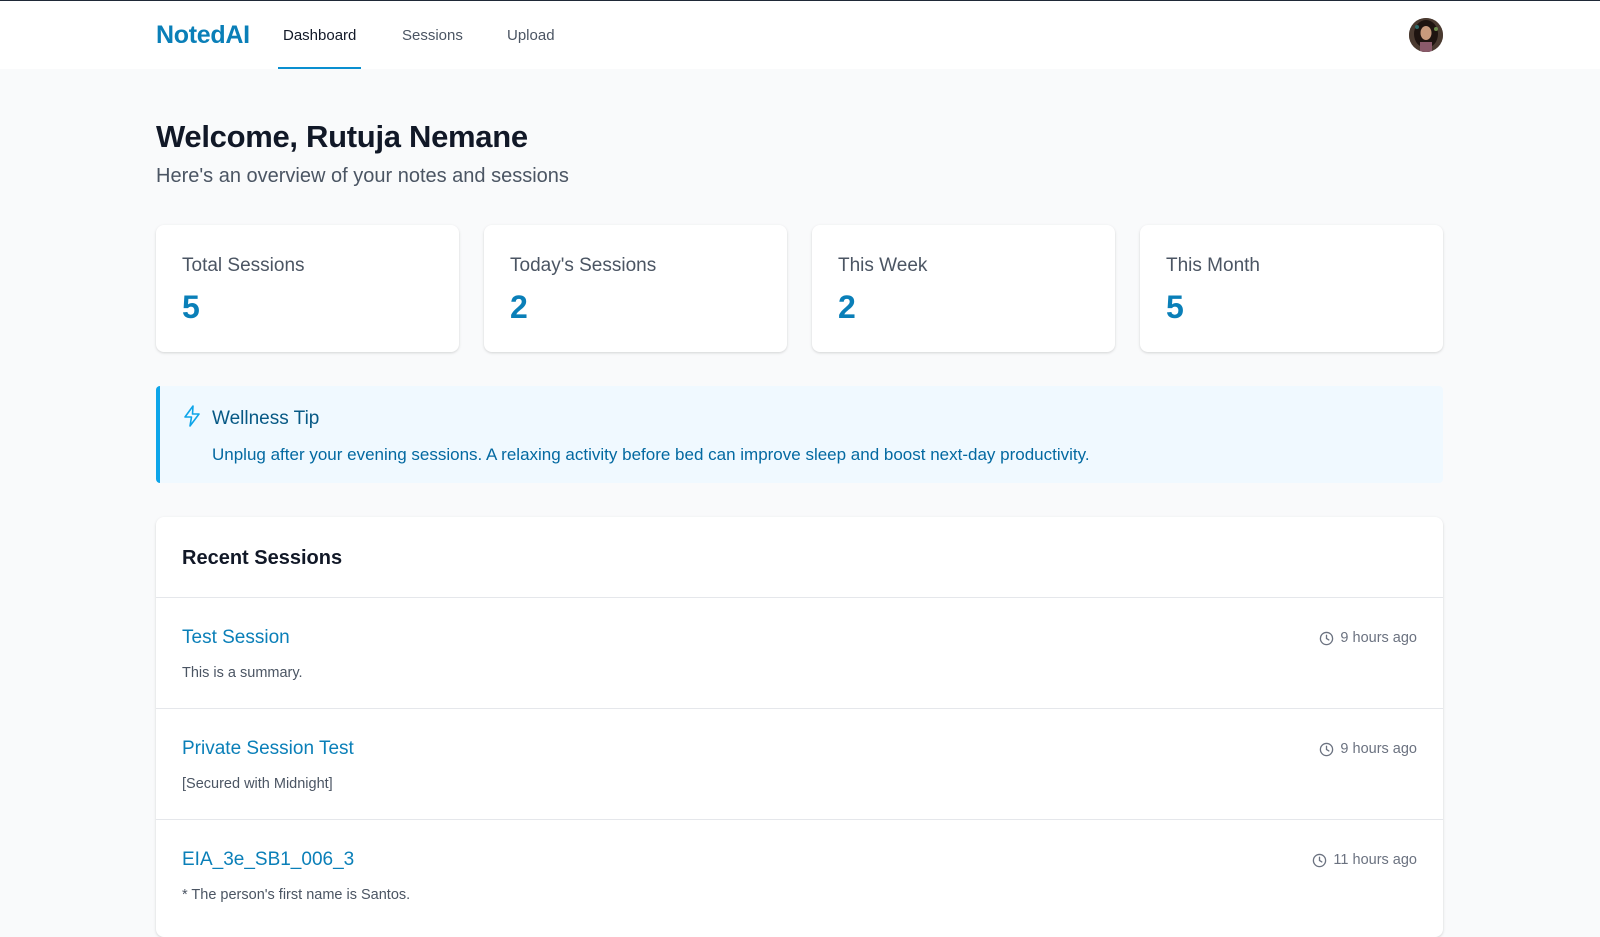 The height and width of the screenshot is (937, 1600). I want to click on lightning-icon, so click(192, 416).